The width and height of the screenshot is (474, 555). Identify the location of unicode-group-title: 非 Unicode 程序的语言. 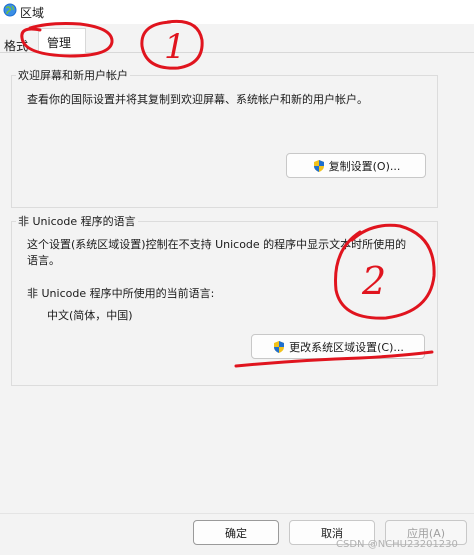
(77, 221).